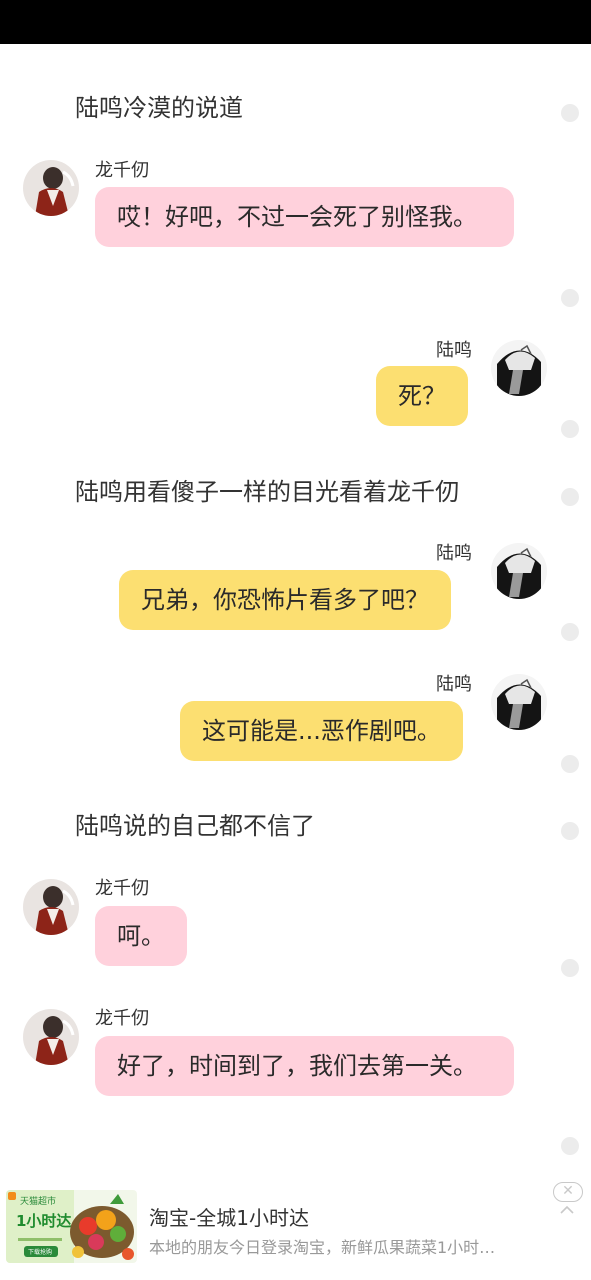 This screenshot has width=591, height=1280. I want to click on ad-title: 淘宝-全城1小时达, so click(229, 1216).